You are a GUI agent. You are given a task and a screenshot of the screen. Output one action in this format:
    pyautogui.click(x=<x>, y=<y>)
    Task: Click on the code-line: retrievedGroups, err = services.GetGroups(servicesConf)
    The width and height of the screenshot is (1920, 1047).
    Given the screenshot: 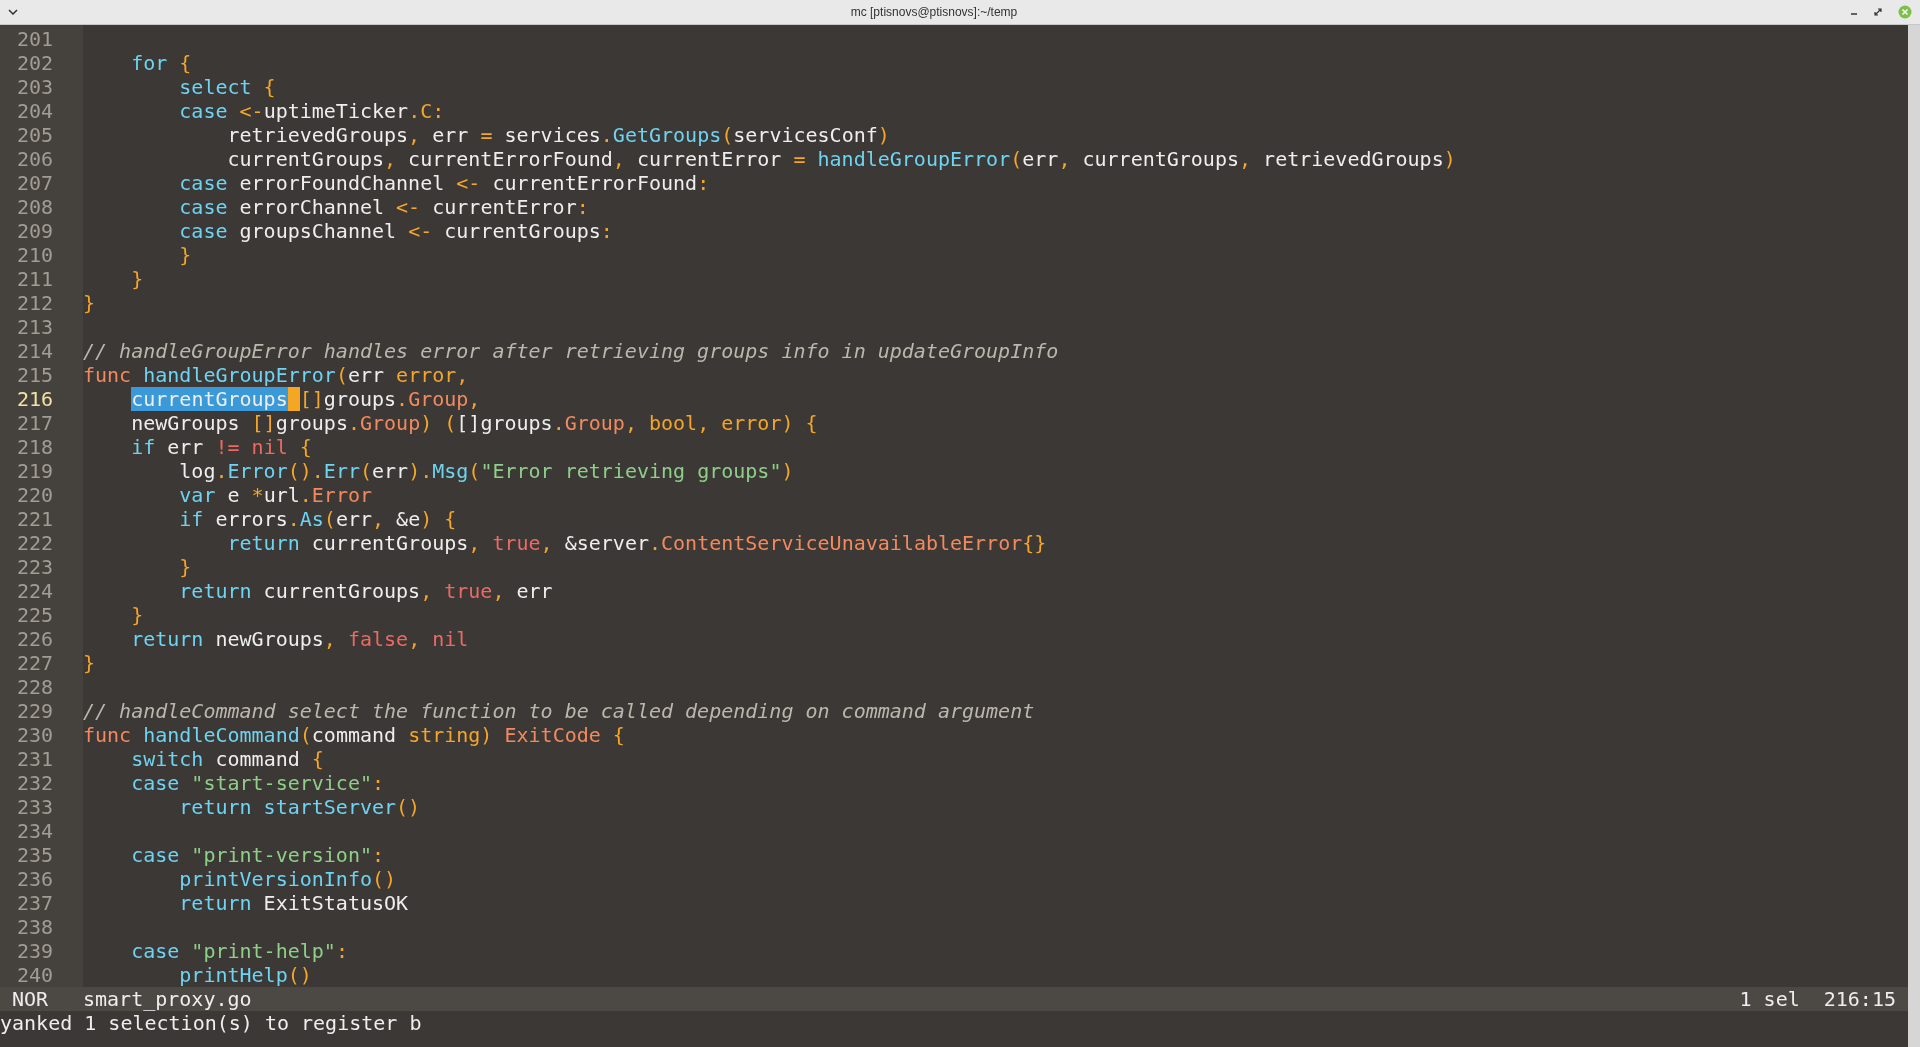 What is the action you would take?
    pyautogui.click(x=558, y=135)
    